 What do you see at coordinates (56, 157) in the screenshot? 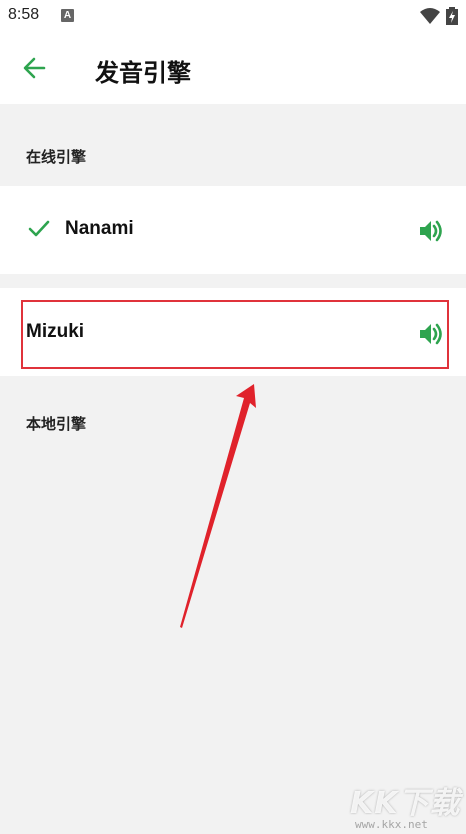
I see `section-header-online: 在线引擎` at bounding box center [56, 157].